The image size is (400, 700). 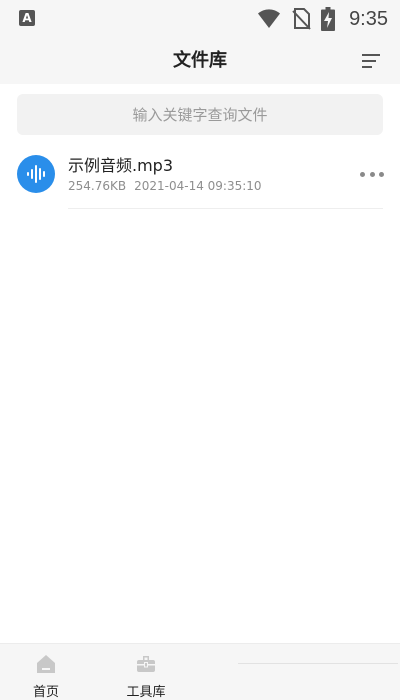 I want to click on file-list: 示例音频.mp3 254.76KB 2021-04-14 09:35:10, so click(x=200, y=175).